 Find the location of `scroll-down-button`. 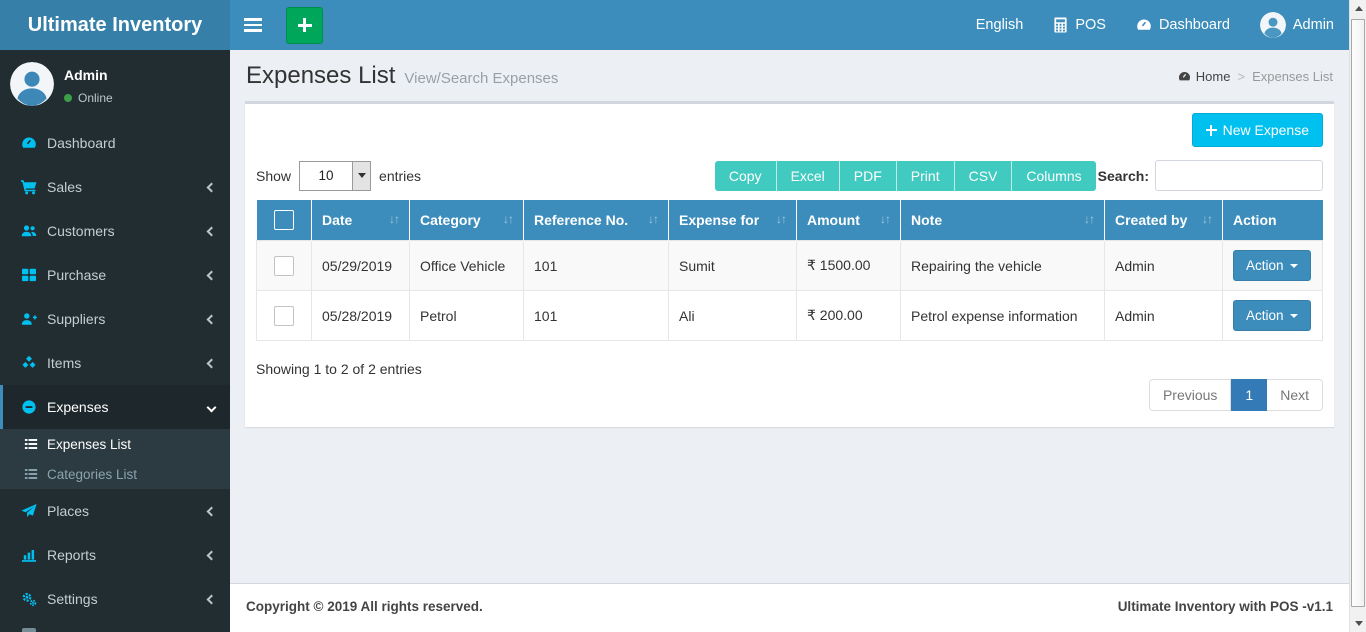

scroll-down-button is located at coordinates (1358, 623).